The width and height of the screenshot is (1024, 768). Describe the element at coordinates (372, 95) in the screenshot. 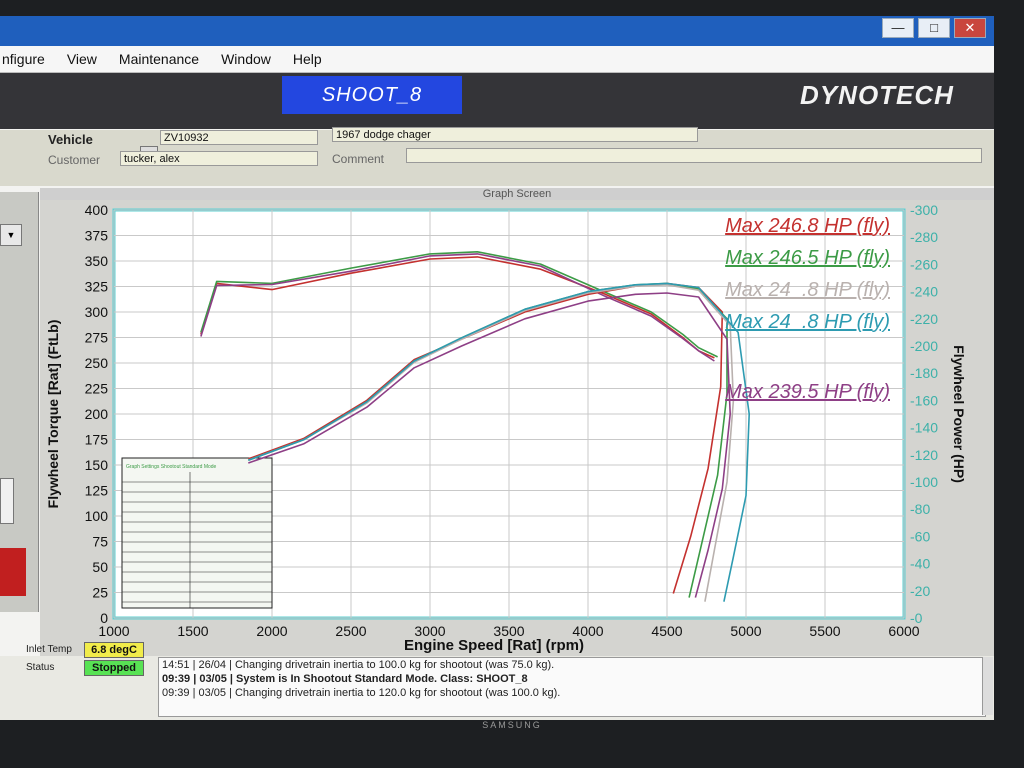

I see `mode-title: SHOOT_8` at that location.